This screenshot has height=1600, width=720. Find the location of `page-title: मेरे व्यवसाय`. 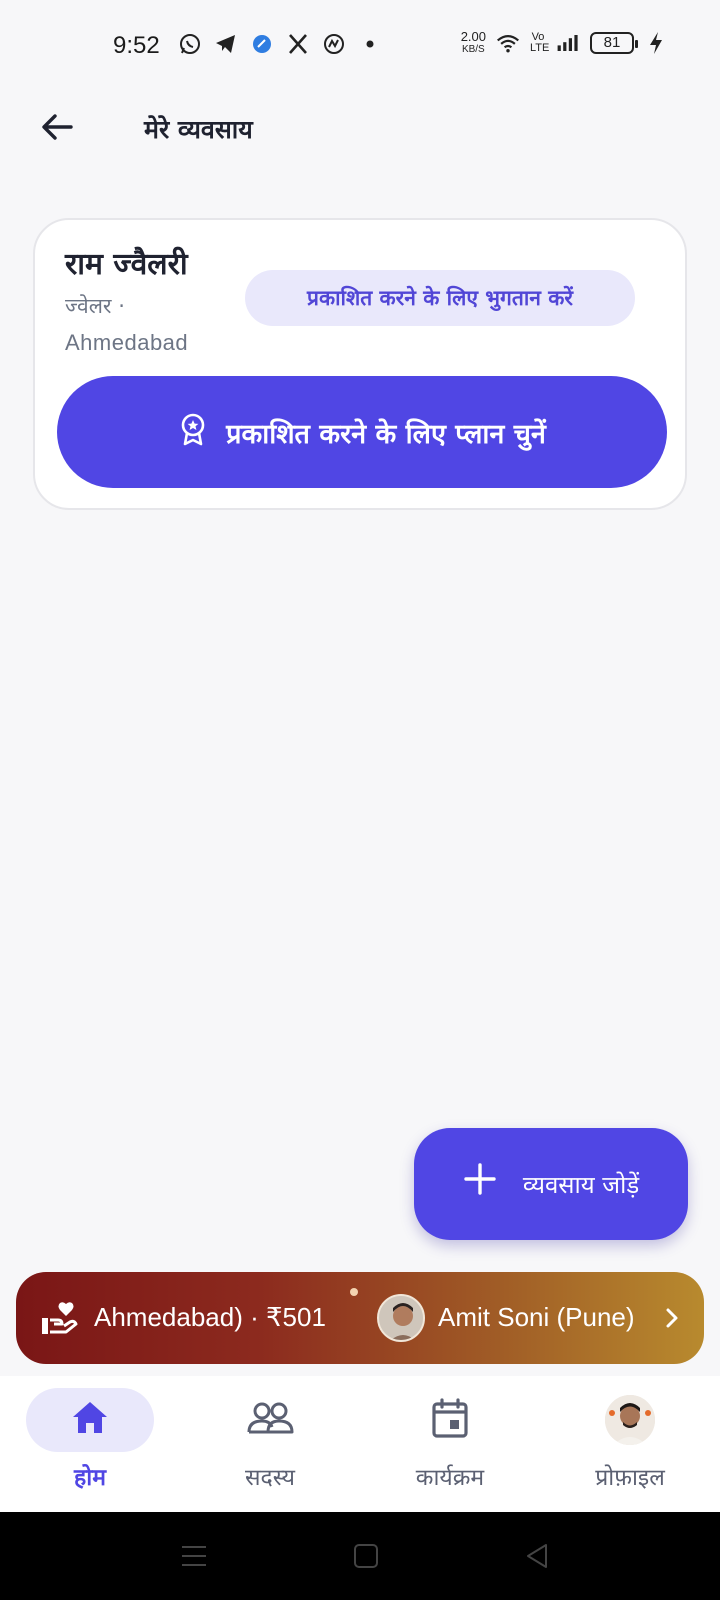

page-title: मेरे व्यवसाय is located at coordinates (198, 129).